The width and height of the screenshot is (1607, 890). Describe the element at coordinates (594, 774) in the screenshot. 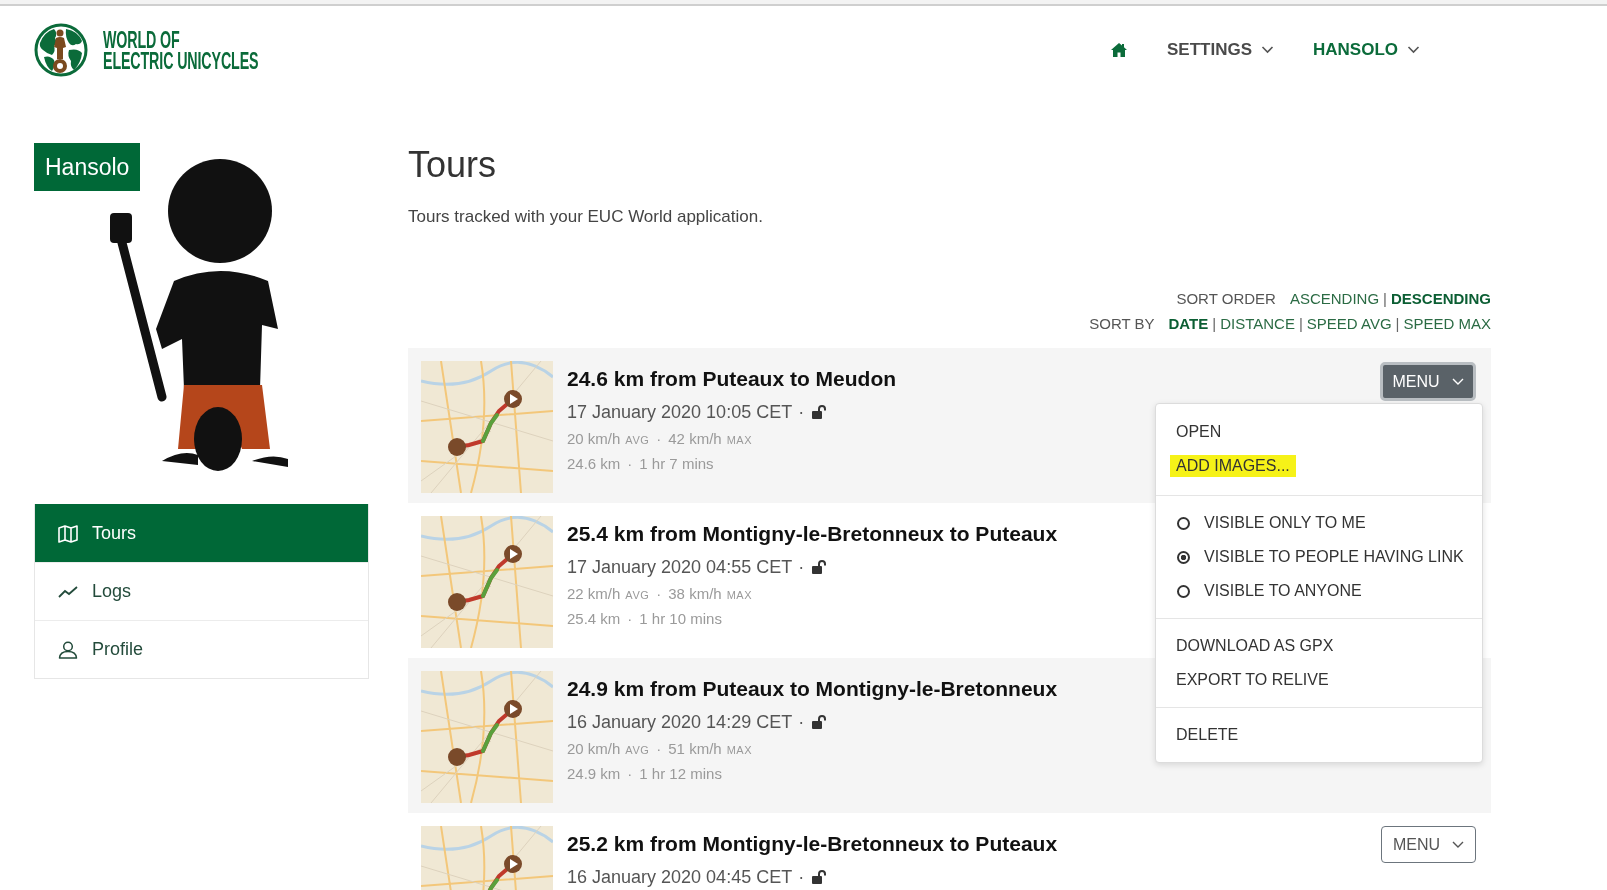

I see `distance: 24.9 km` at that location.